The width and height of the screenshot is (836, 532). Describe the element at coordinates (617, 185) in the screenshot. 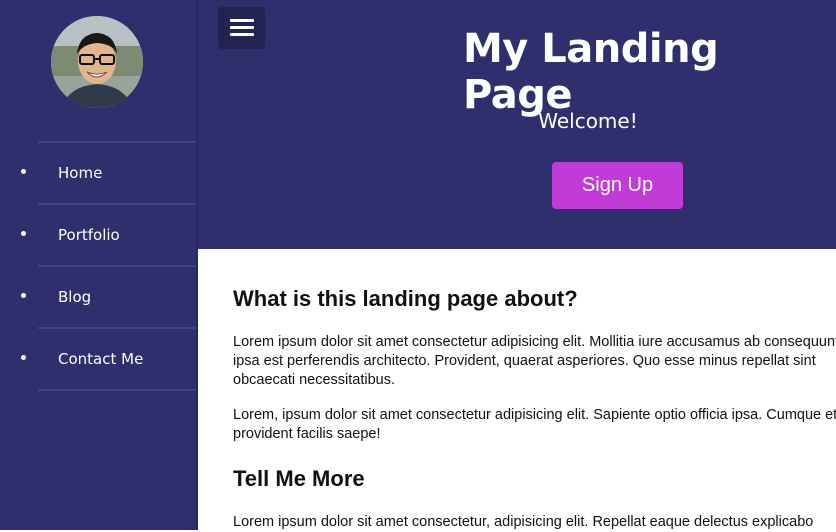

I see `signup-button: Sign Up` at that location.